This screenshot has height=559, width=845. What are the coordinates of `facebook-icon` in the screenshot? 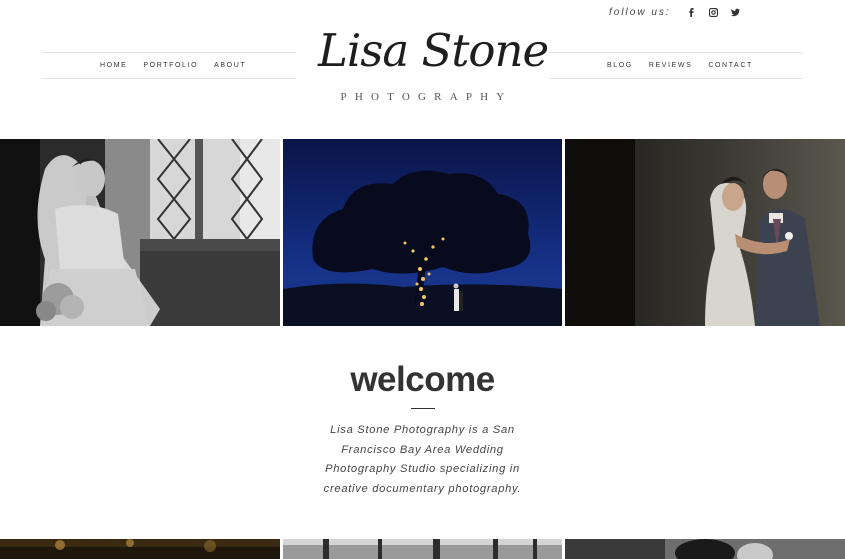 It's located at (692, 12).